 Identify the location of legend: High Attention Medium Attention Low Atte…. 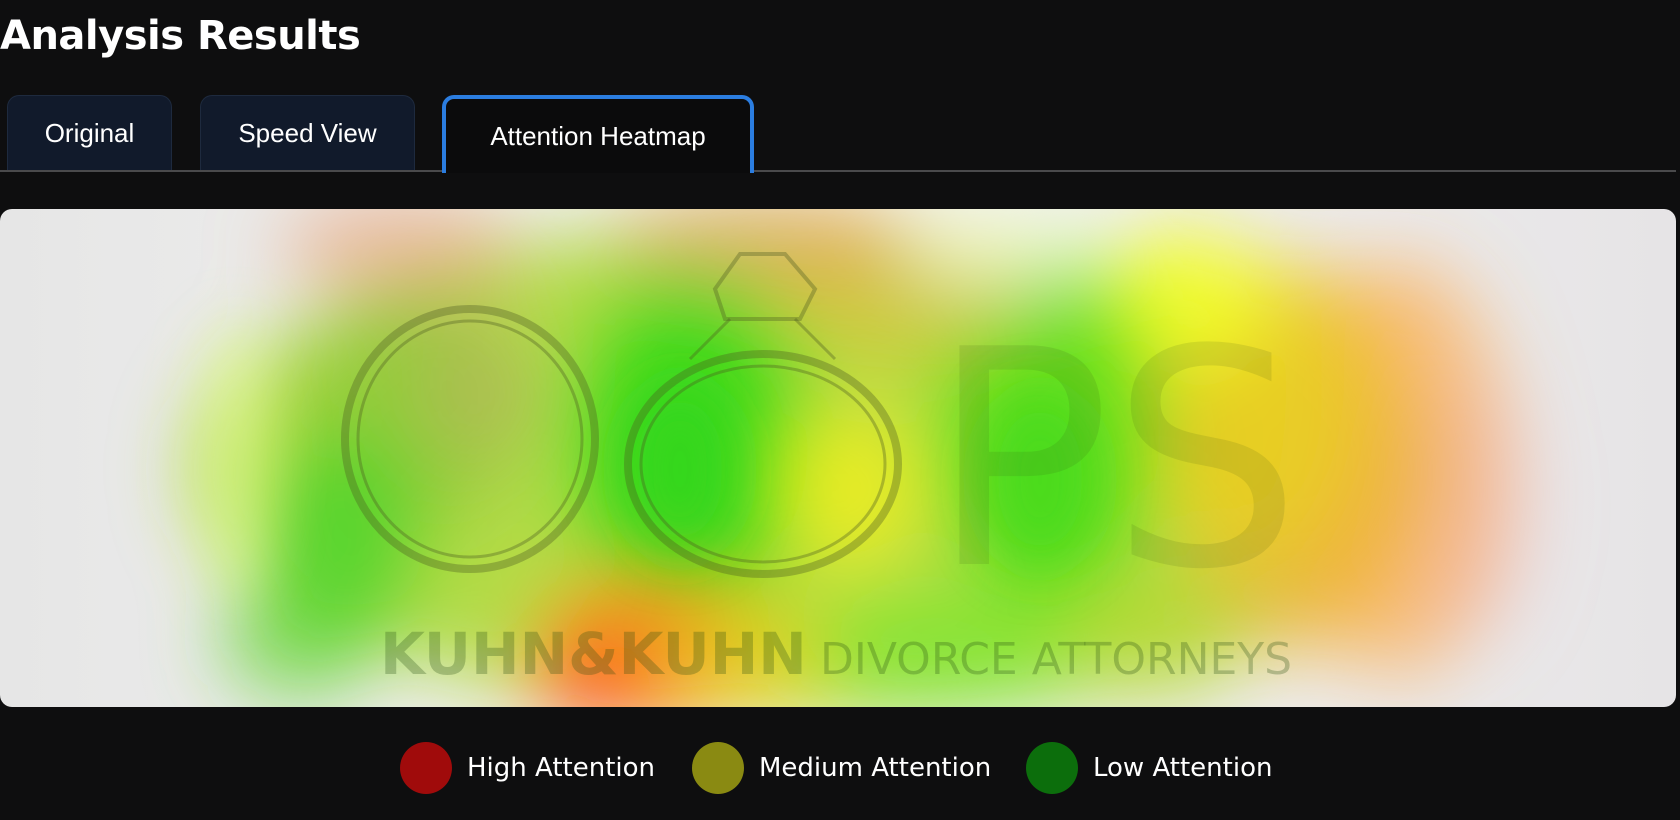
(840, 768).